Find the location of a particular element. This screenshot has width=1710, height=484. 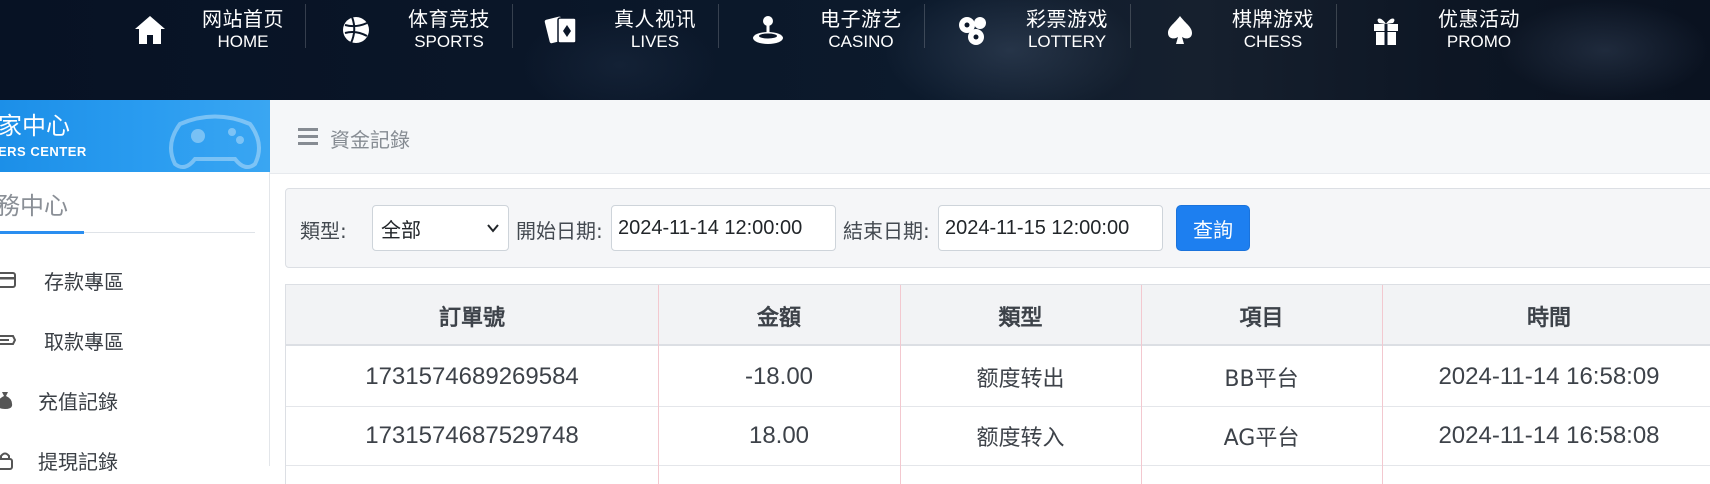

sidebar-item-withdraw: 取款專區 is located at coordinates (130, 340).